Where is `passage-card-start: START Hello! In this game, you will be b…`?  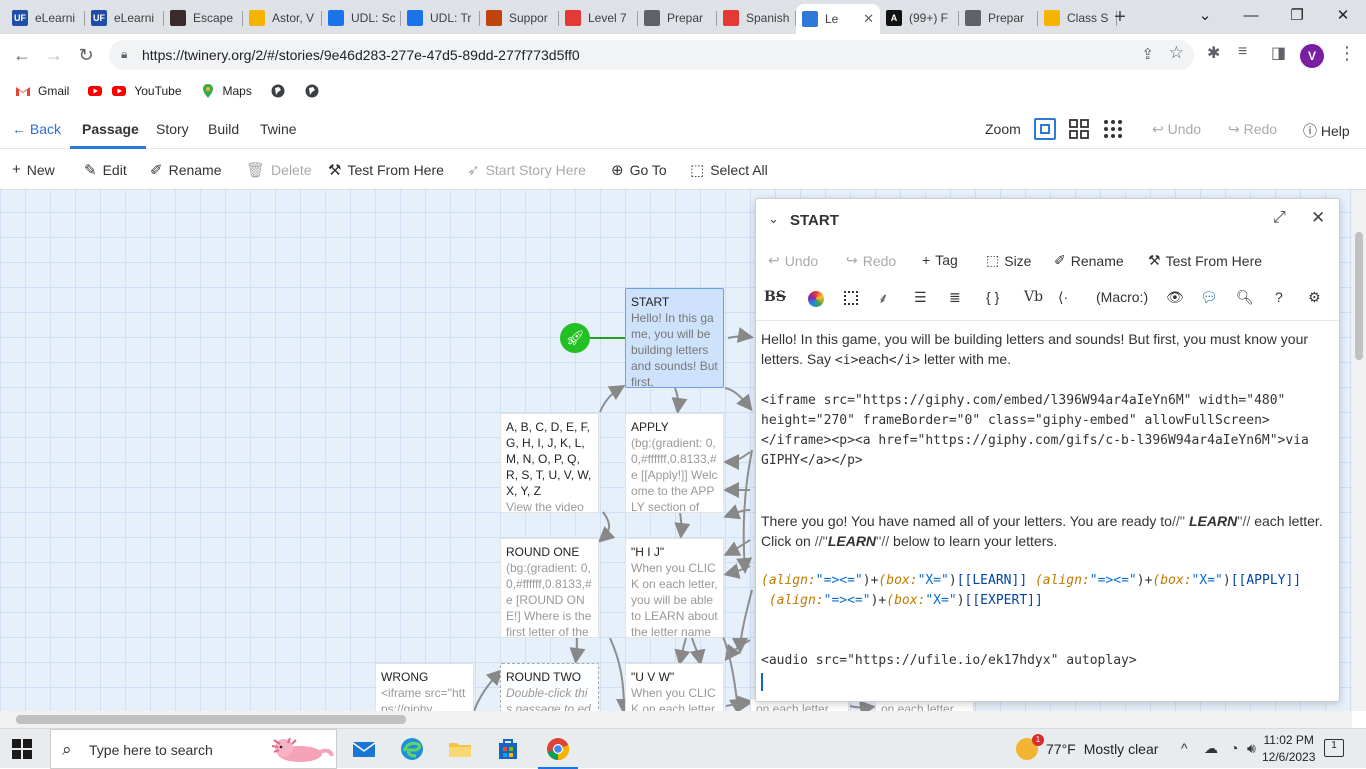
passage-card-start: START Hello! In this game, you will be b… is located at coordinates (674, 338).